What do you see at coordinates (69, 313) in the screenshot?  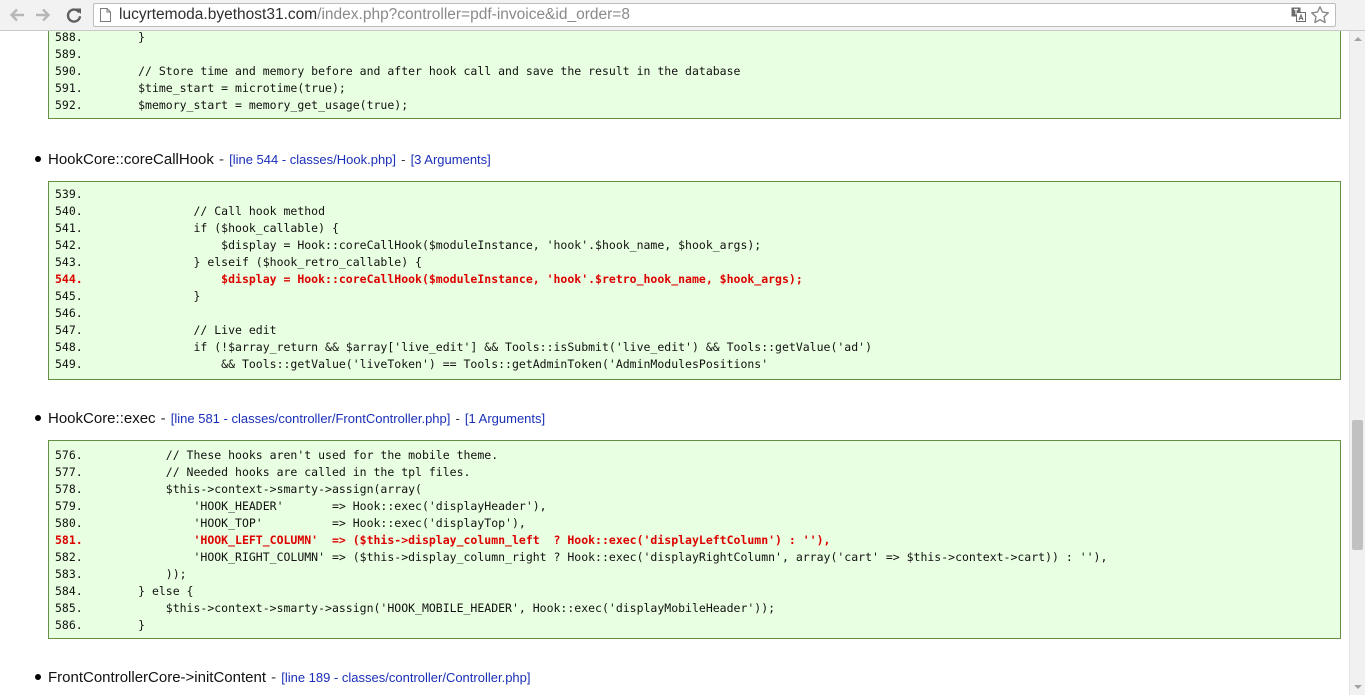 I see `code-line: 546.` at bounding box center [69, 313].